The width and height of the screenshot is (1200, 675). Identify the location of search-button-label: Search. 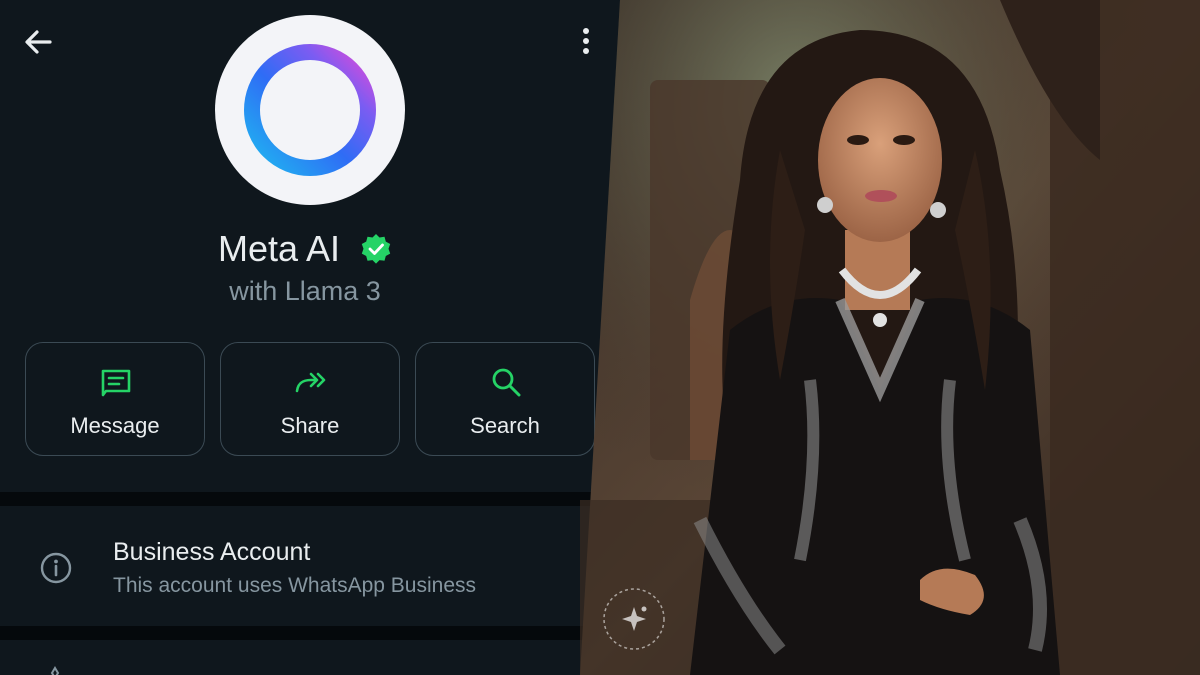
(505, 425).